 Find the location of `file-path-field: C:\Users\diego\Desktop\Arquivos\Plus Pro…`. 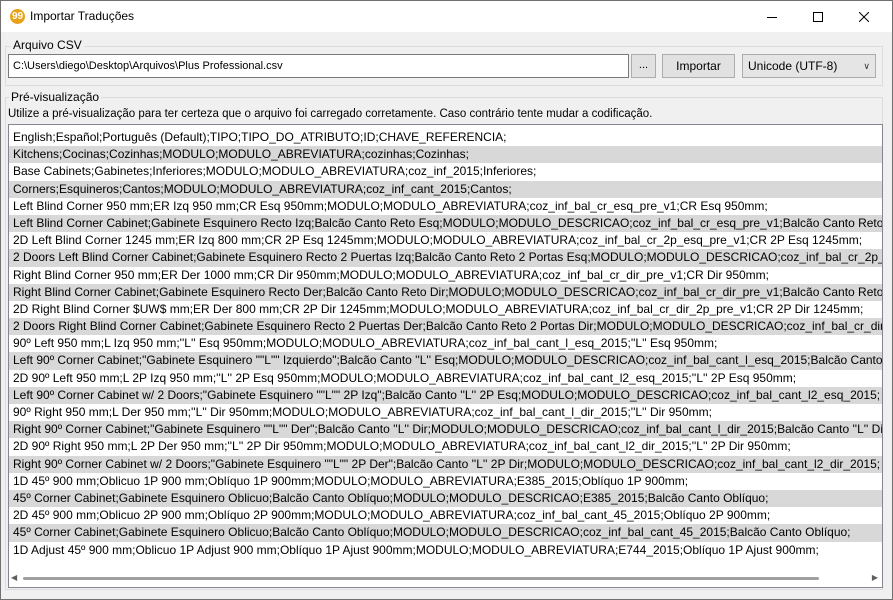

file-path-field: C:\Users\diego\Desktop\Arquivos\Plus Pro… is located at coordinates (318, 66).